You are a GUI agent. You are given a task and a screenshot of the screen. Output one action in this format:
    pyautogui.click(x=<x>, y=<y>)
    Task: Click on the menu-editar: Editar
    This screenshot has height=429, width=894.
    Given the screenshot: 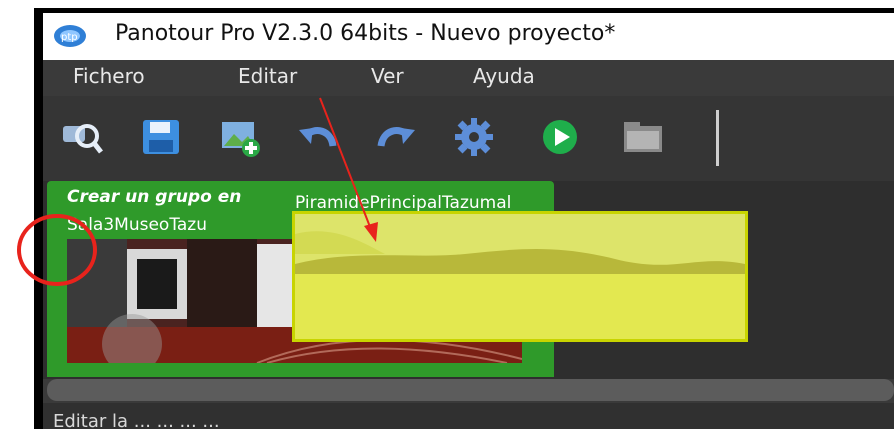 What is the action you would take?
    pyautogui.click(x=267, y=76)
    